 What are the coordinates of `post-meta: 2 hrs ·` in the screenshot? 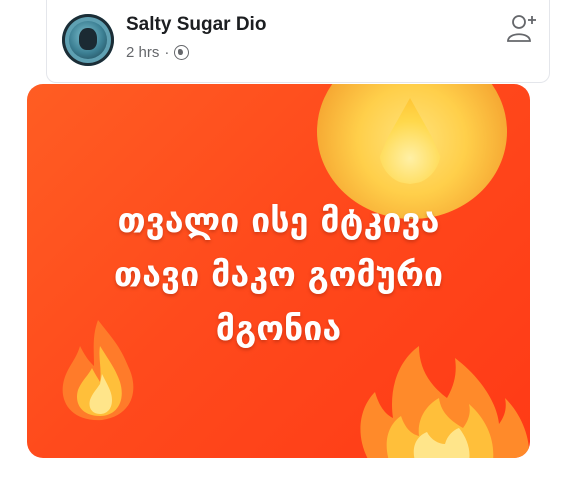 It's located at (158, 52).